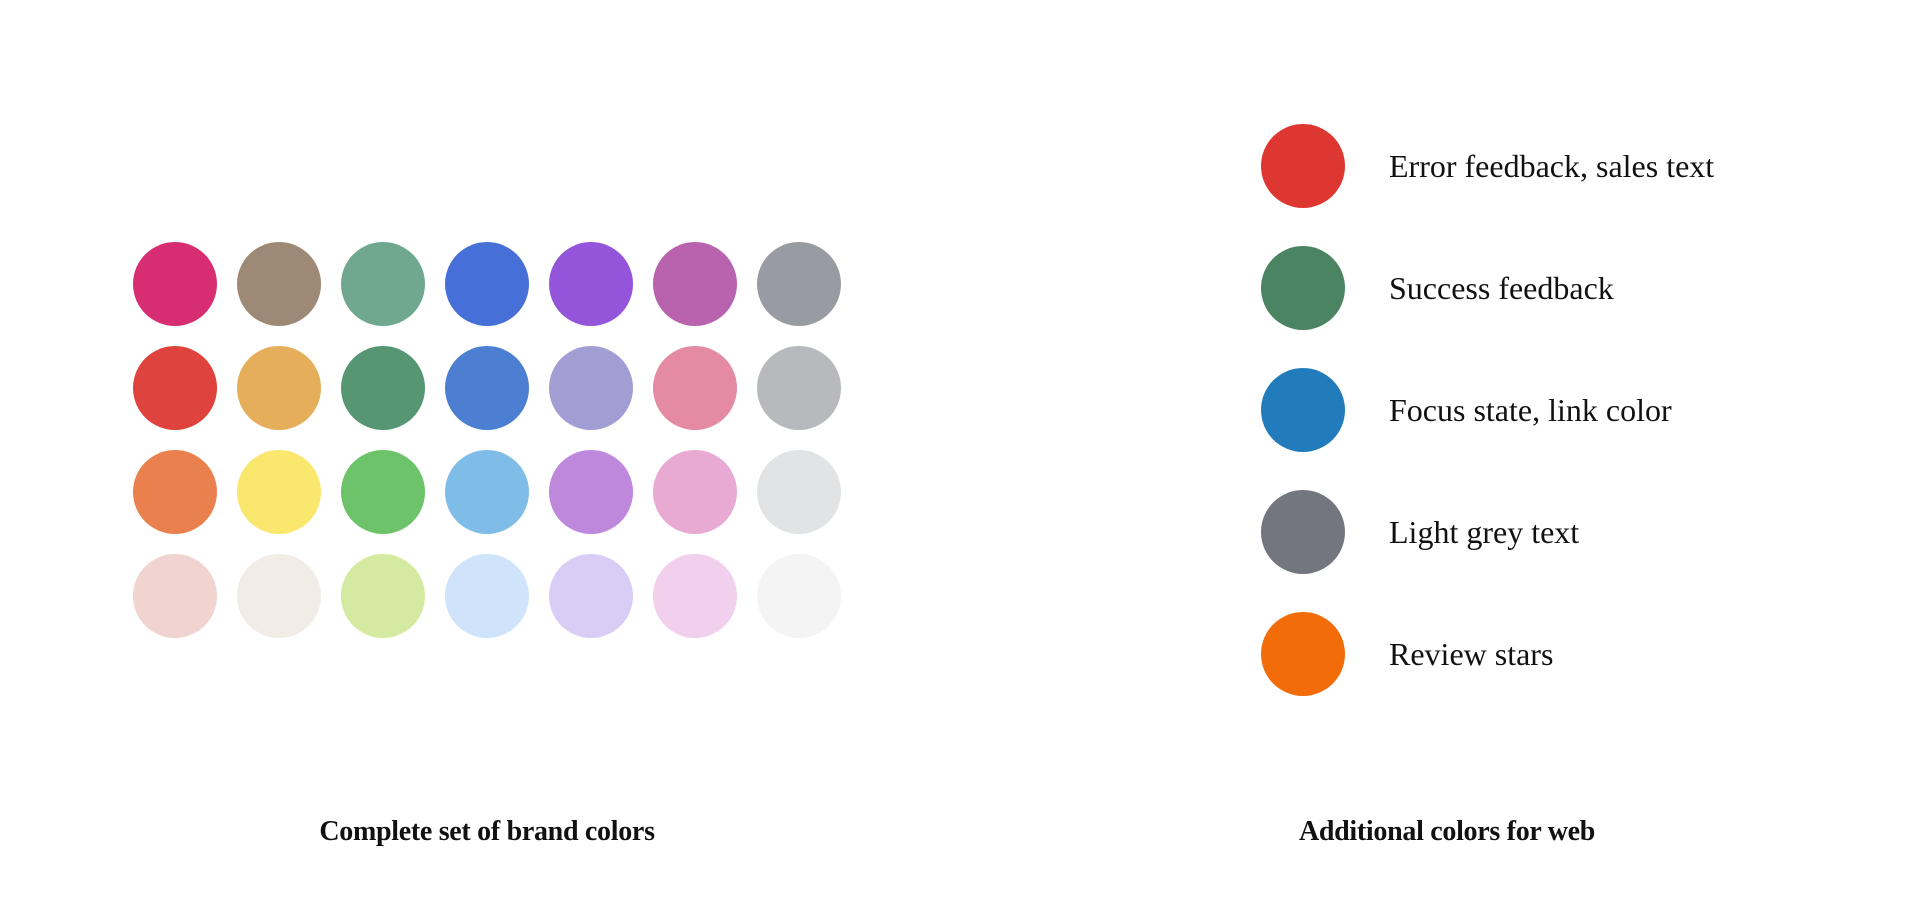  I want to click on web-color-item-success: Success feedback, so click(1487, 288).